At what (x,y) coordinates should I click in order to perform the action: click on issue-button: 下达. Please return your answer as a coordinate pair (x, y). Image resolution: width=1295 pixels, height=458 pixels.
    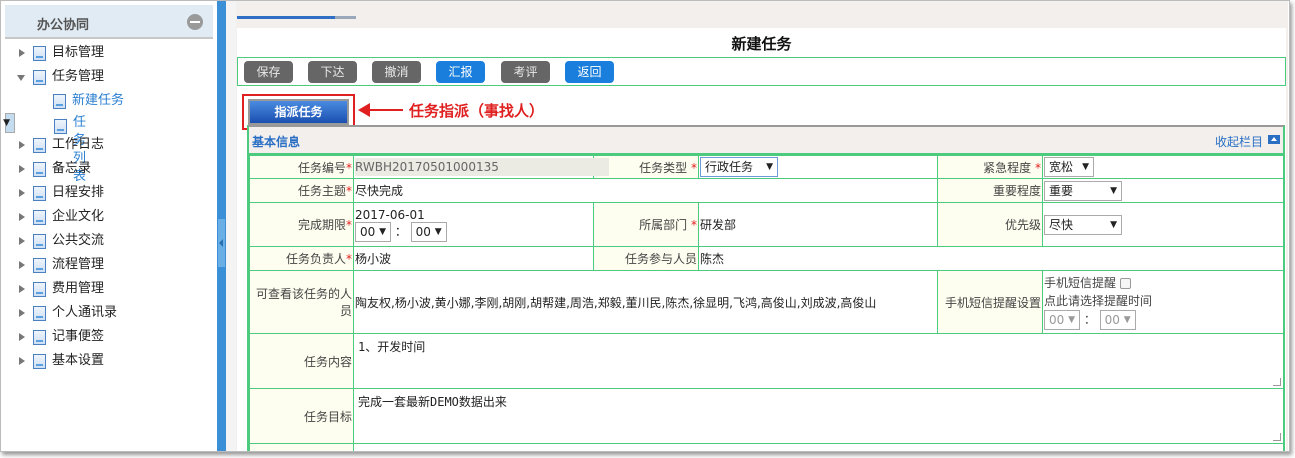
    Looking at the image, I should click on (332, 72).